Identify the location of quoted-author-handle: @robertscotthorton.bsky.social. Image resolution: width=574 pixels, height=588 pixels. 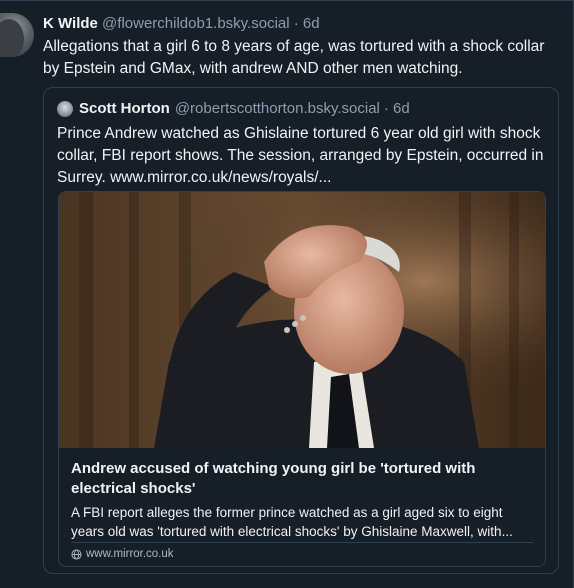
(277, 109).